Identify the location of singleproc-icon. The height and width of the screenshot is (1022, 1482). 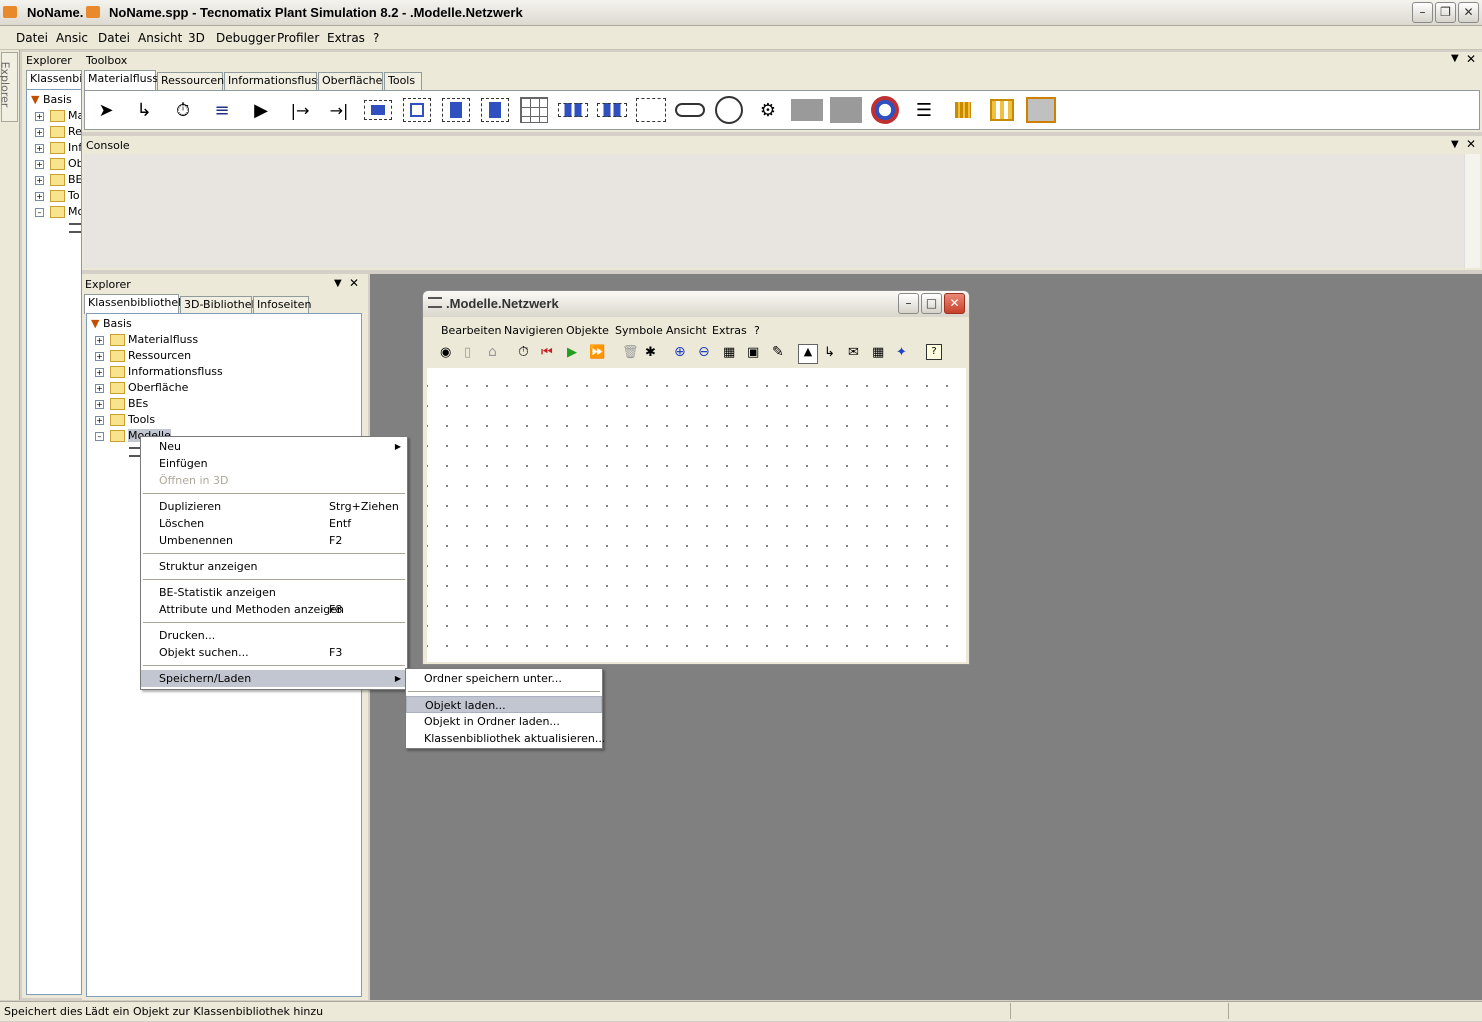
(378, 110).